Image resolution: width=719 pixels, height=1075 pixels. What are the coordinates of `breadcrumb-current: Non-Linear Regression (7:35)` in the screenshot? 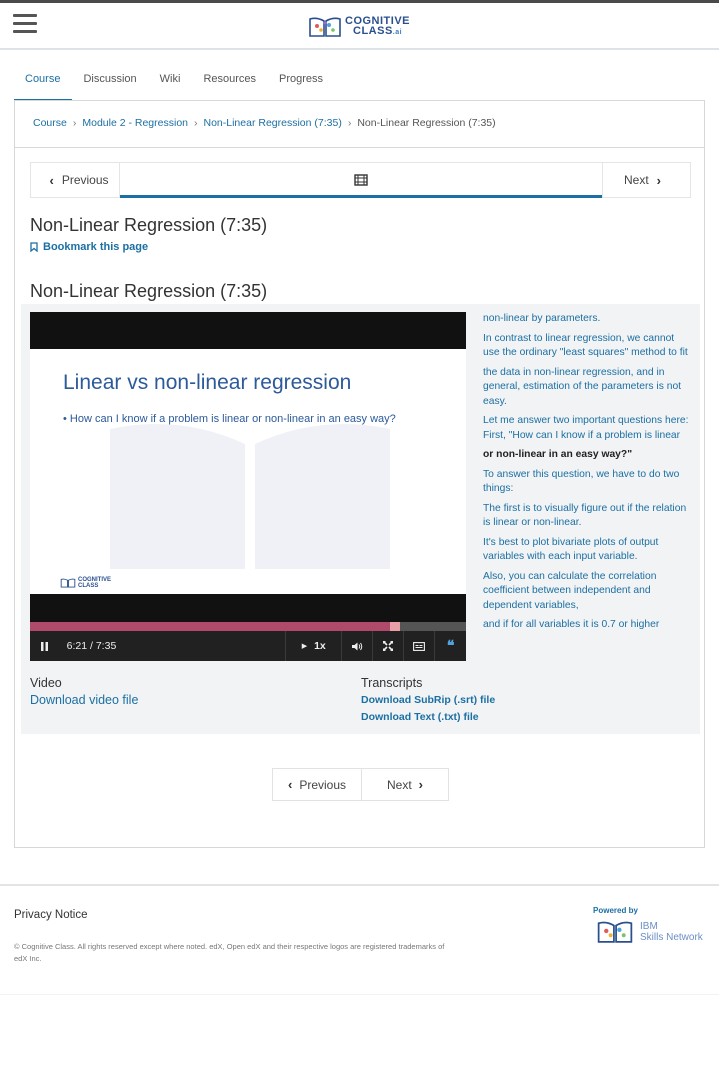 It's located at (426, 123).